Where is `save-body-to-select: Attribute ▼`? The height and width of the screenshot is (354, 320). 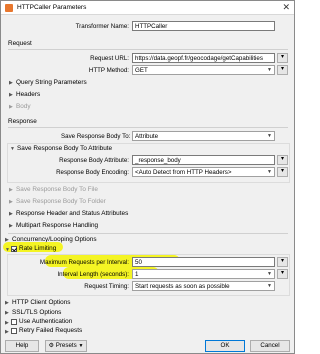
save-body-to-select: Attribute ▼ is located at coordinates (203, 136).